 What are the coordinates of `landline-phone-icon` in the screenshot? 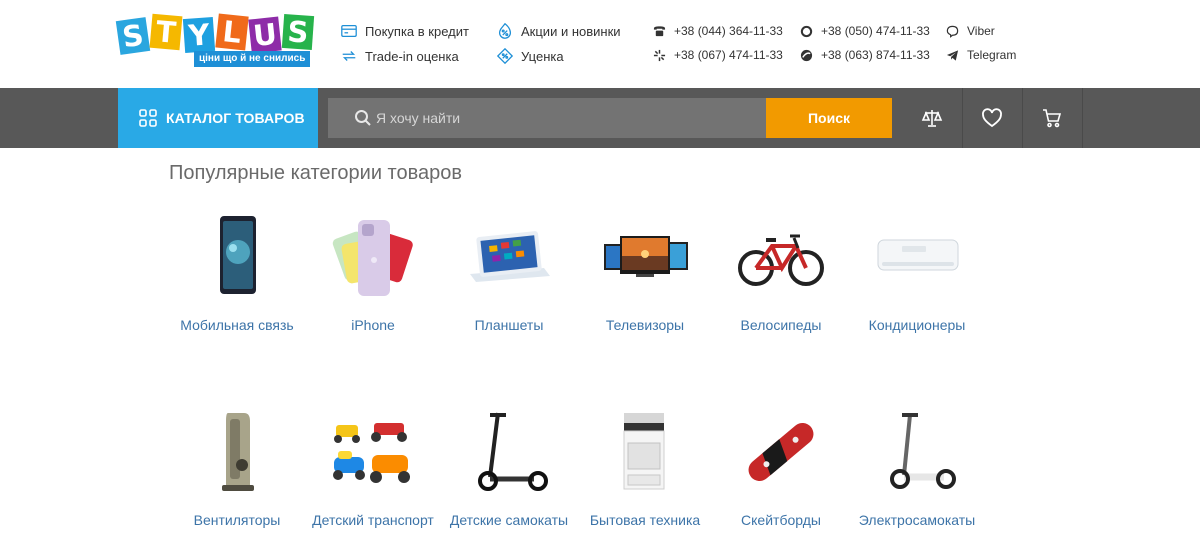 It's located at (659, 31).